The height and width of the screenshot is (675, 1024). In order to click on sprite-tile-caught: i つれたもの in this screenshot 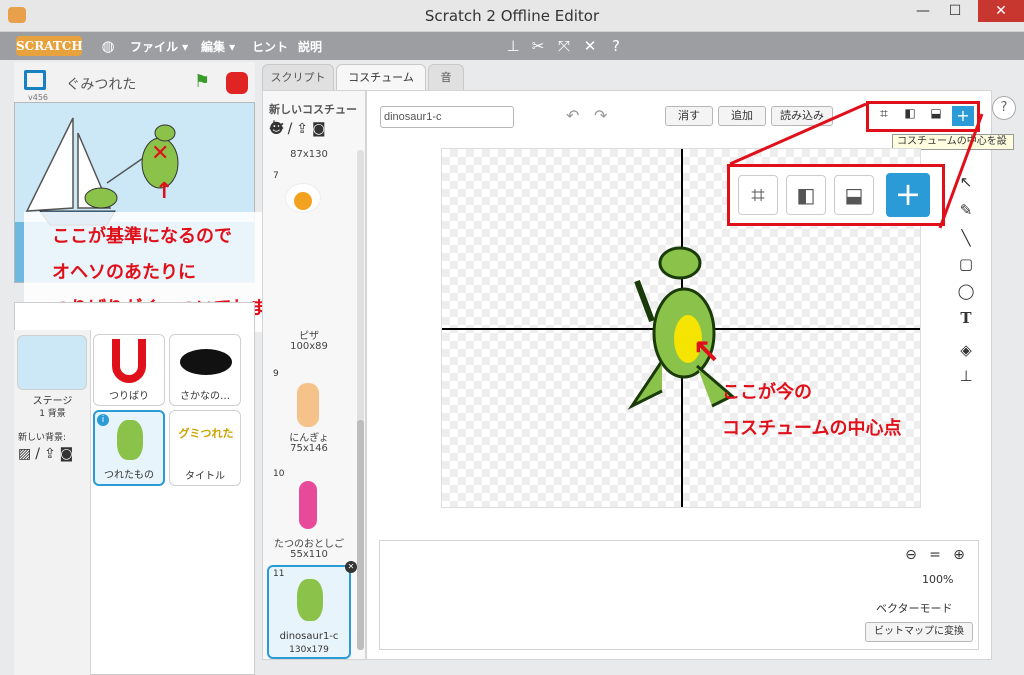, I will do `click(129, 448)`.